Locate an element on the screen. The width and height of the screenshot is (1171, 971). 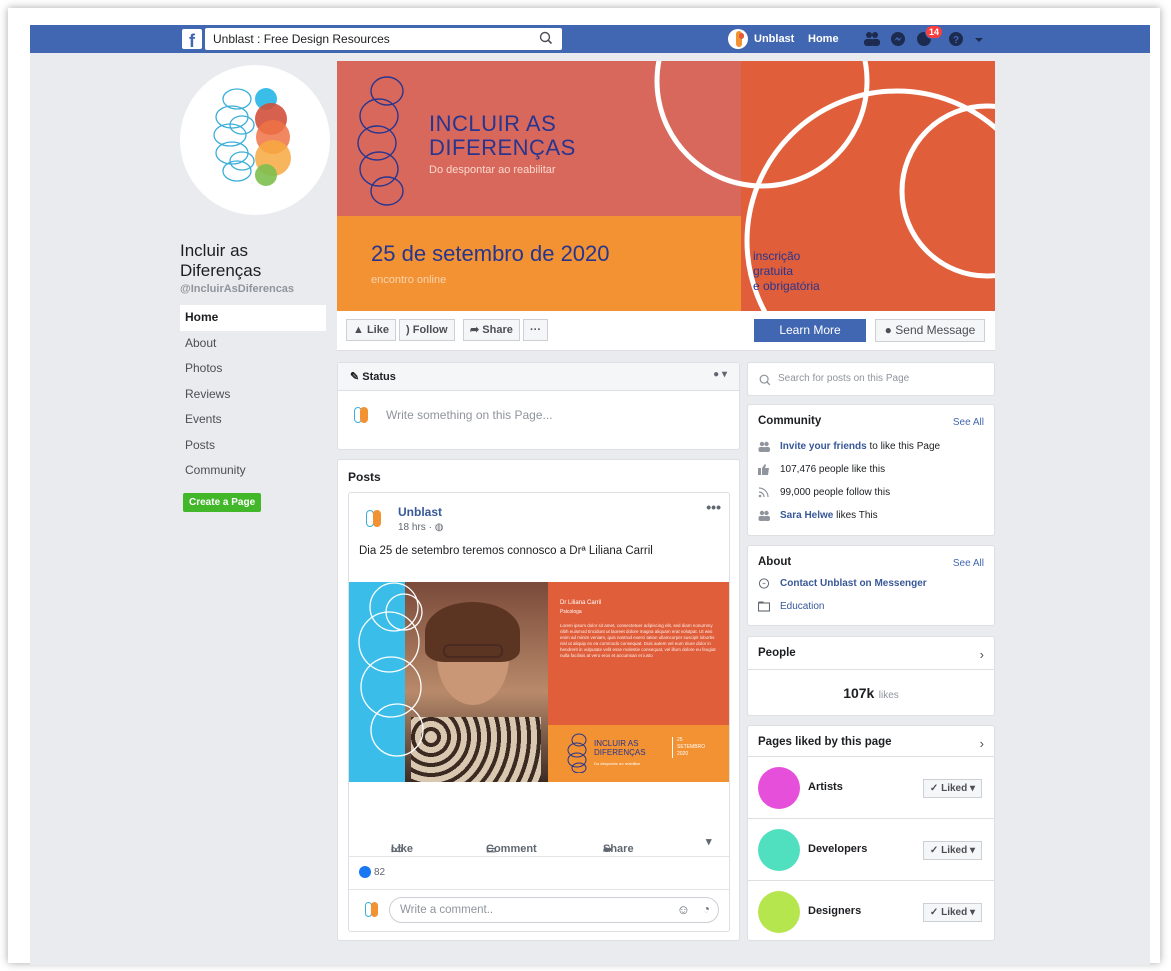
send-message-button: ● Send Message is located at coordinates (930, 330).